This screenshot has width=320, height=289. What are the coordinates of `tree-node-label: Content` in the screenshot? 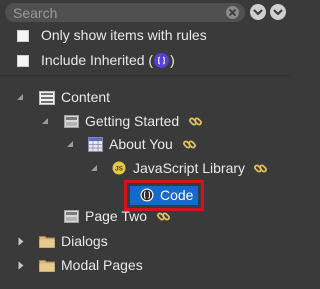 It's located at (86, 97).